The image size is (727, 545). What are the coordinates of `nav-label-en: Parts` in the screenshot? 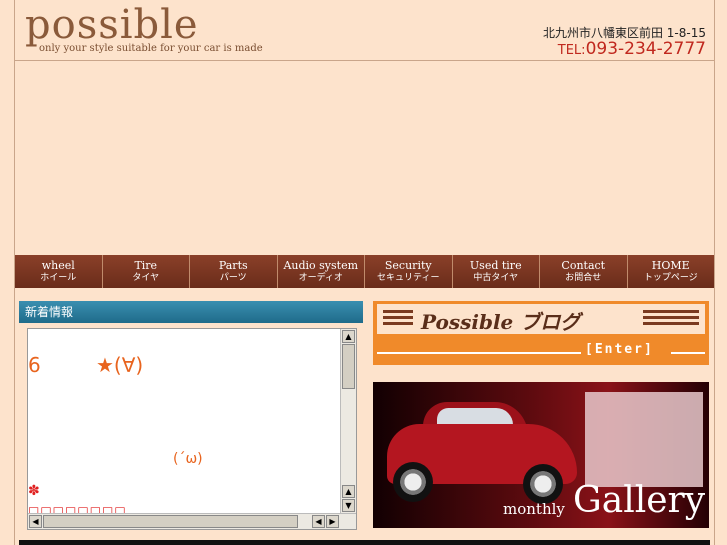 It's located at (233, 265).